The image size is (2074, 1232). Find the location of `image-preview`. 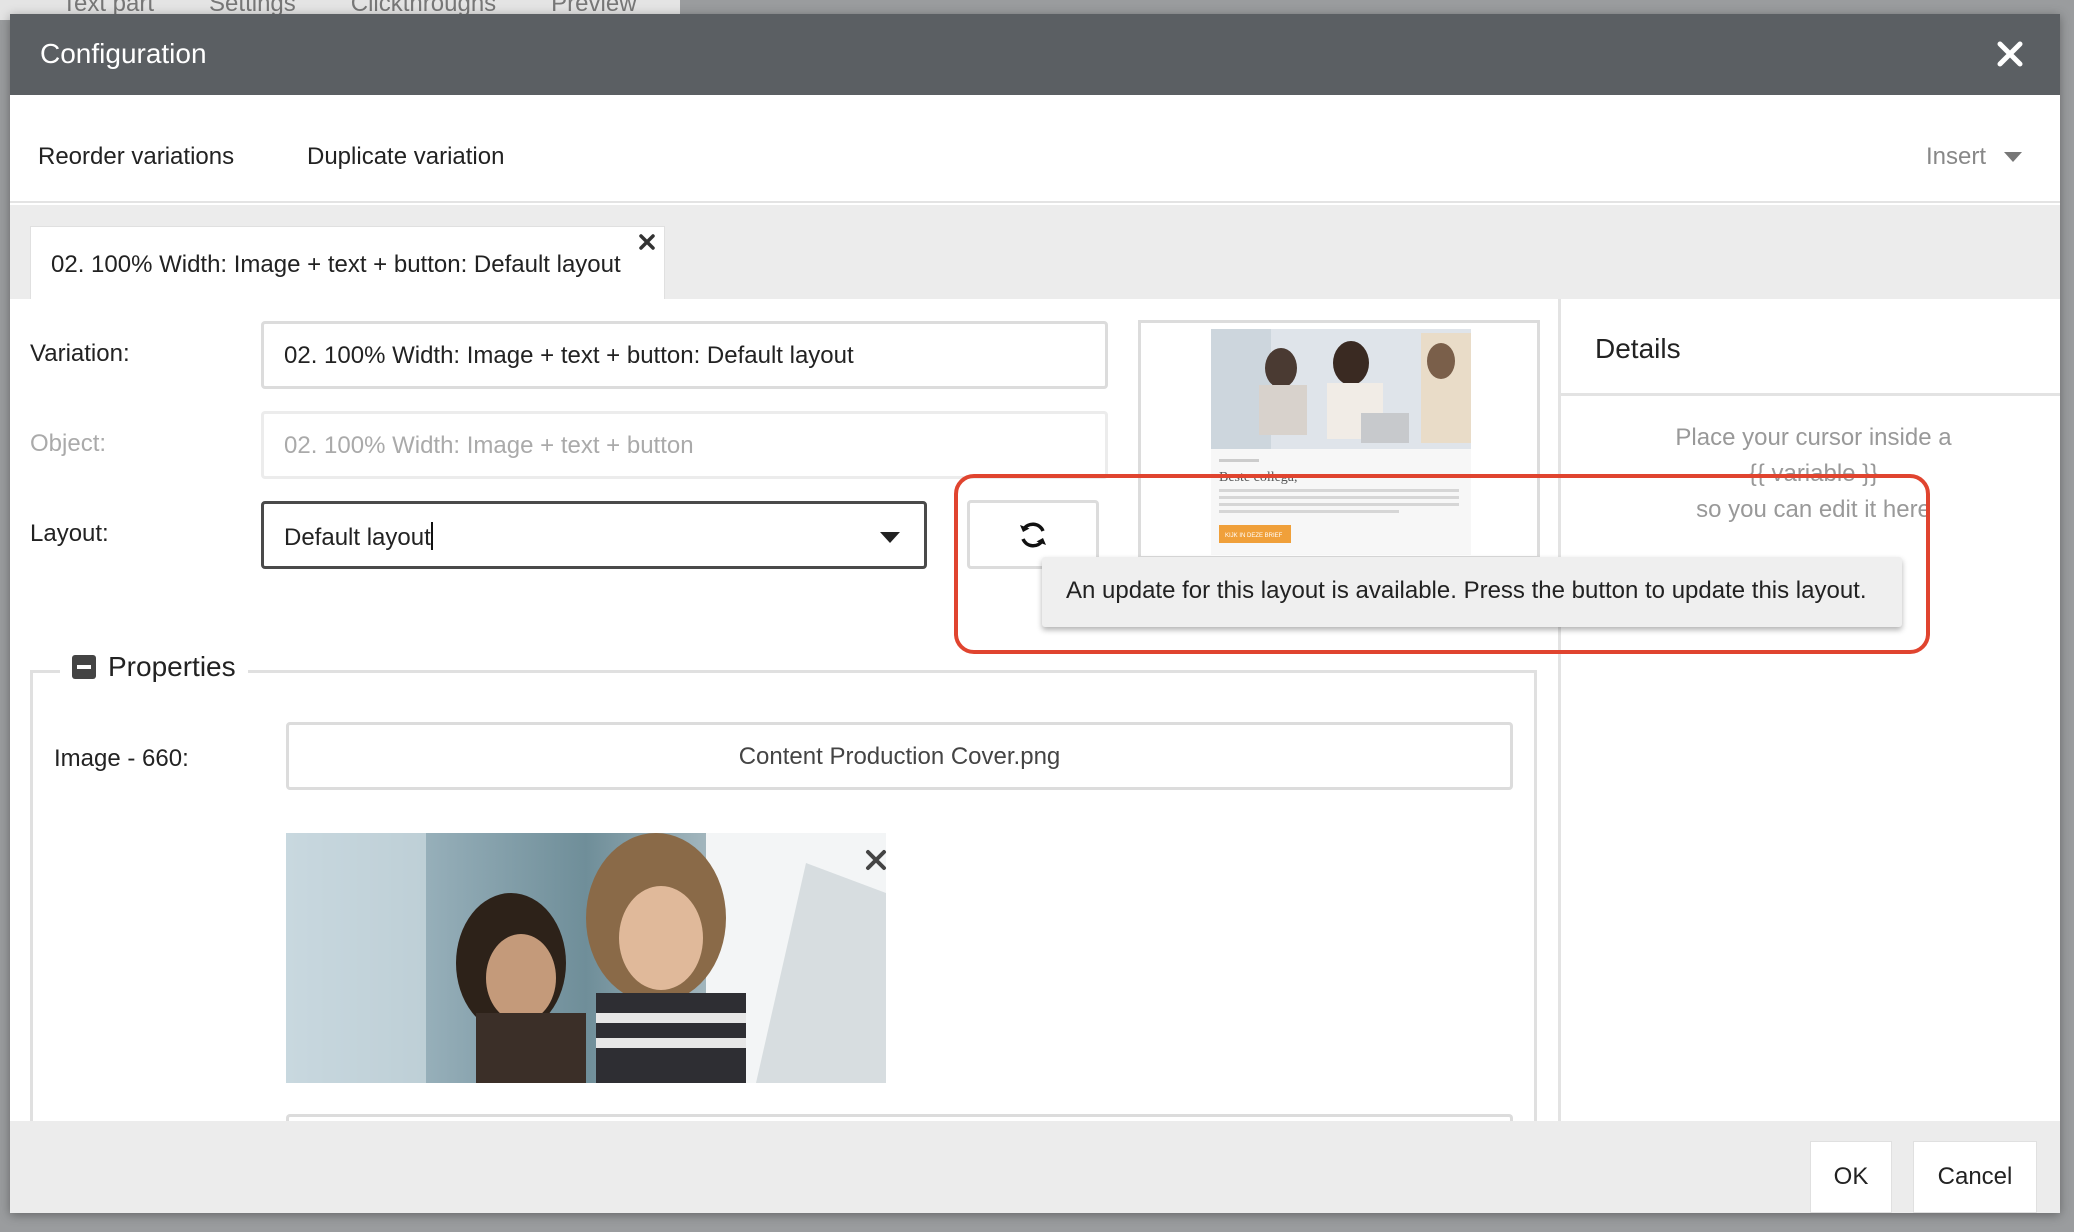

image-preview is located at coordinates (586, 958).